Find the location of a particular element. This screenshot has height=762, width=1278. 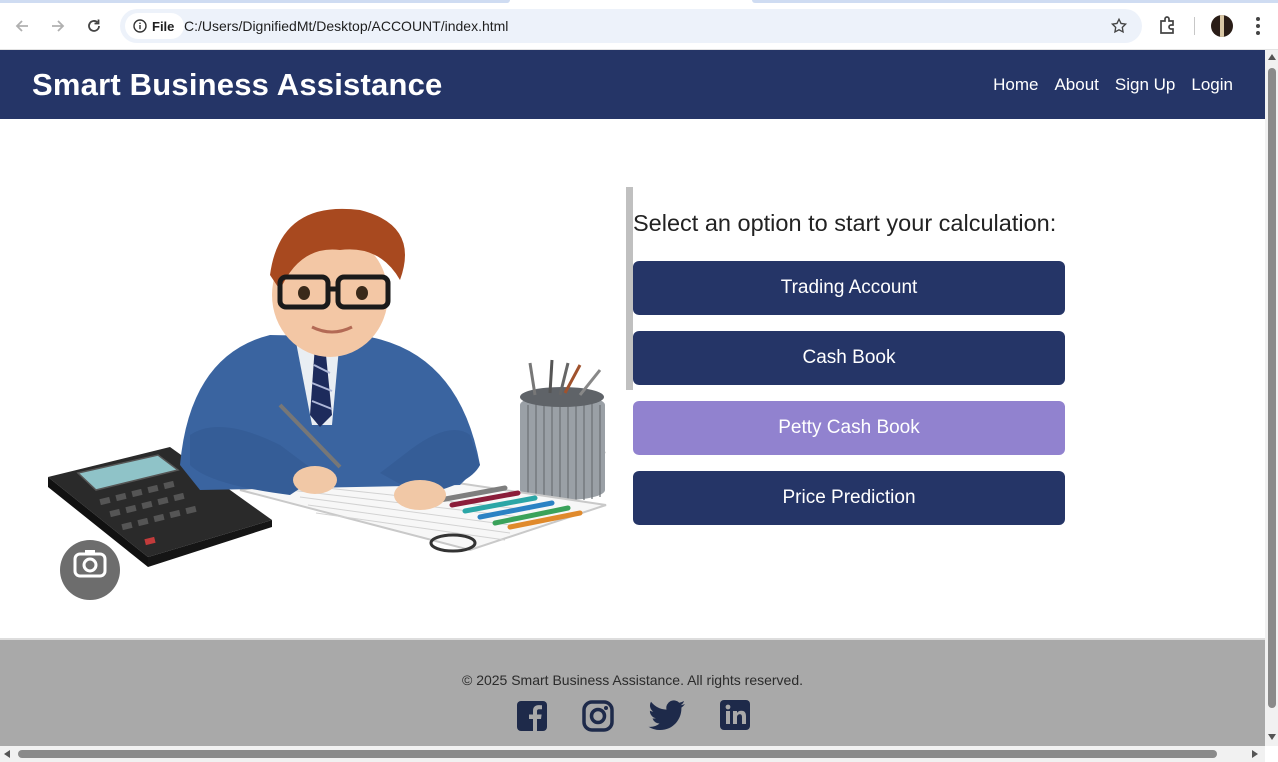

nav-about: About is located at coordinates (1076, 85).